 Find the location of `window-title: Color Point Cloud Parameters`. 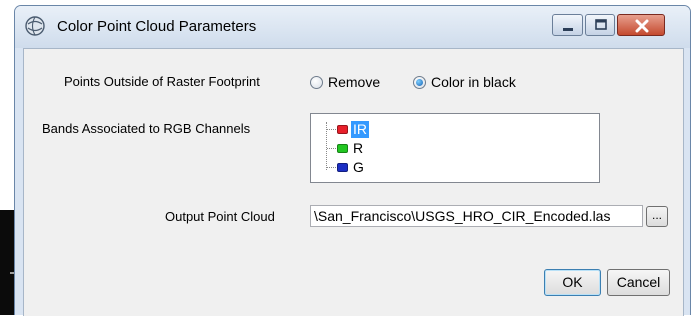

window-title: Color Point Cloud Parameters is located at coordinates (157, 26).